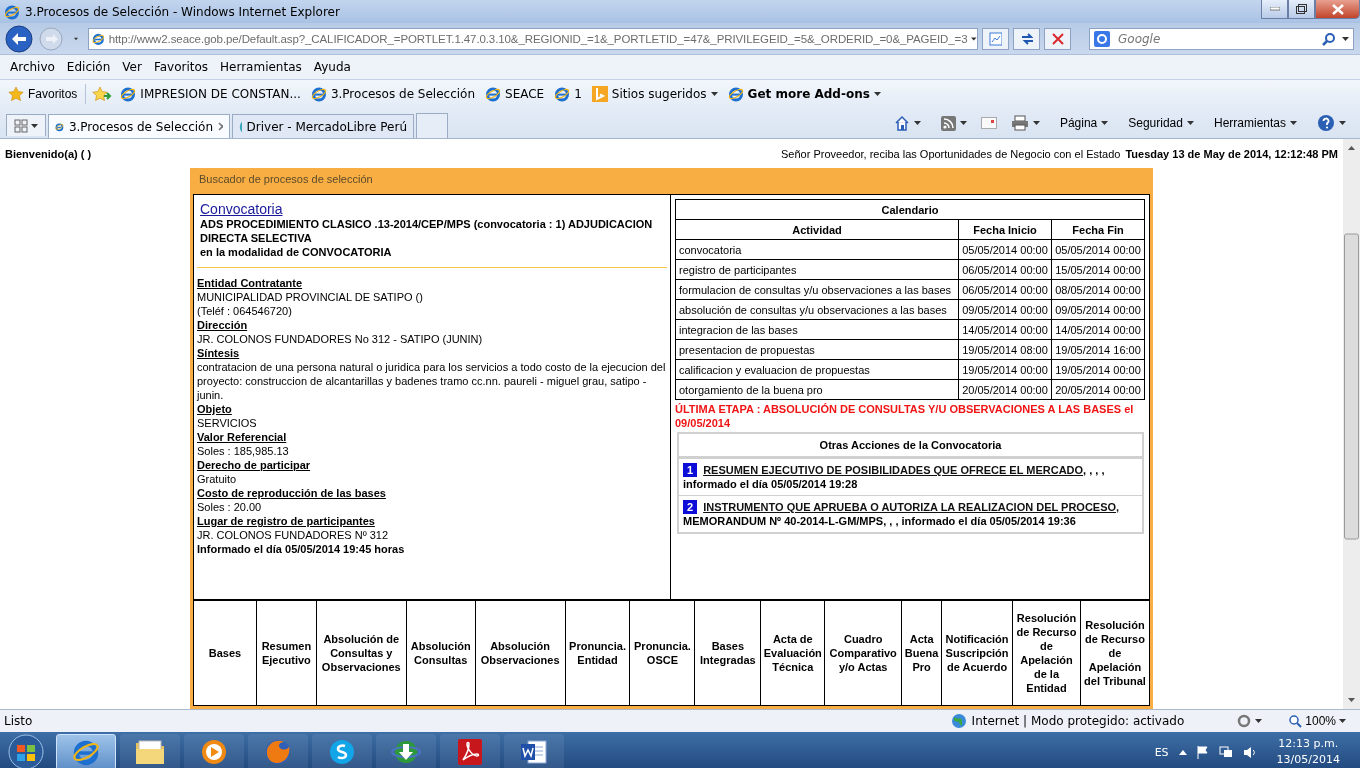 This screenshot has width=1360, height=768. What do you see at coordinates (948, 123) in the screenshot?
I see `feed-icon` at bounding box center [948, 123].